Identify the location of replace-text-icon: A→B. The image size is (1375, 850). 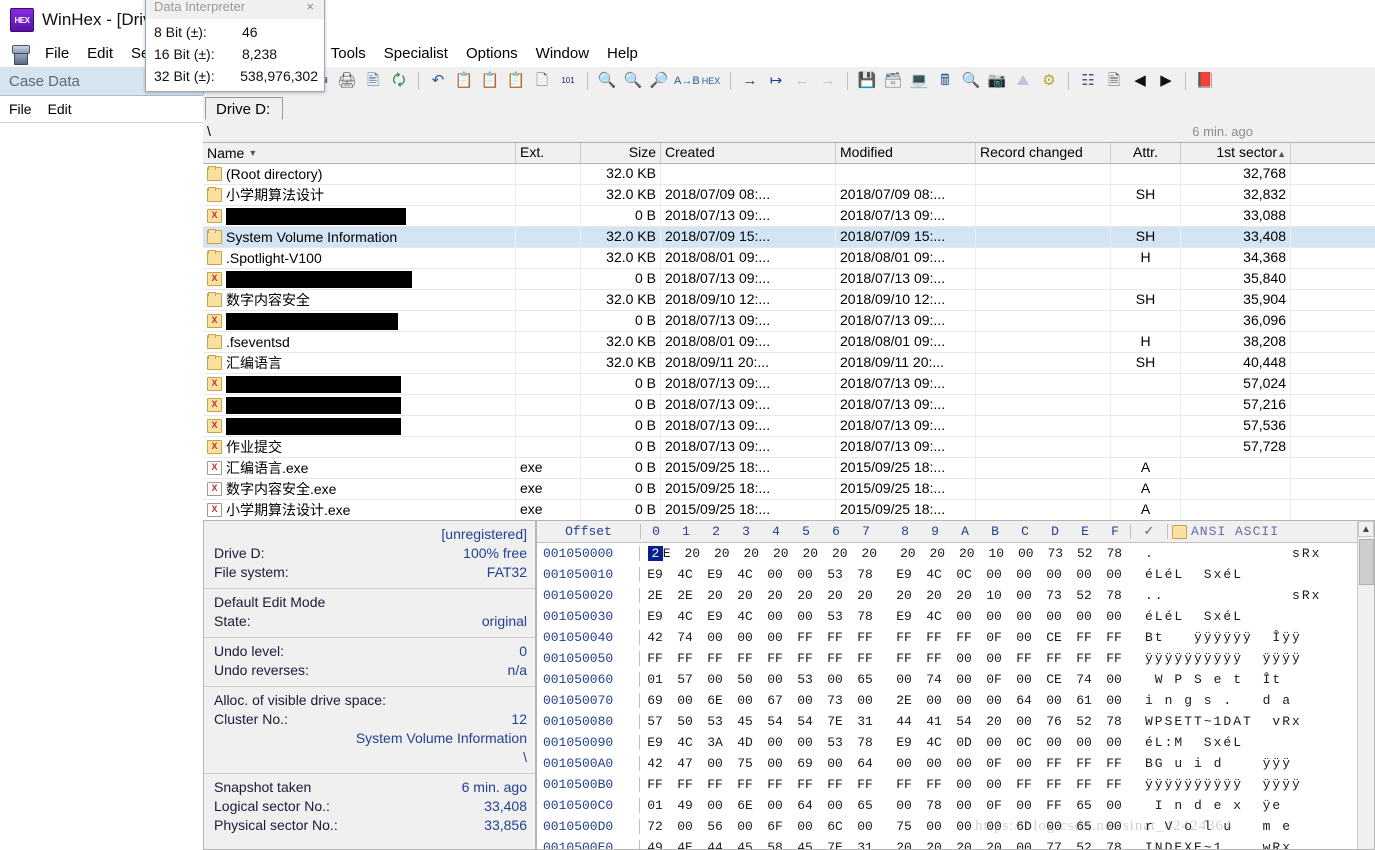
(687, 81).